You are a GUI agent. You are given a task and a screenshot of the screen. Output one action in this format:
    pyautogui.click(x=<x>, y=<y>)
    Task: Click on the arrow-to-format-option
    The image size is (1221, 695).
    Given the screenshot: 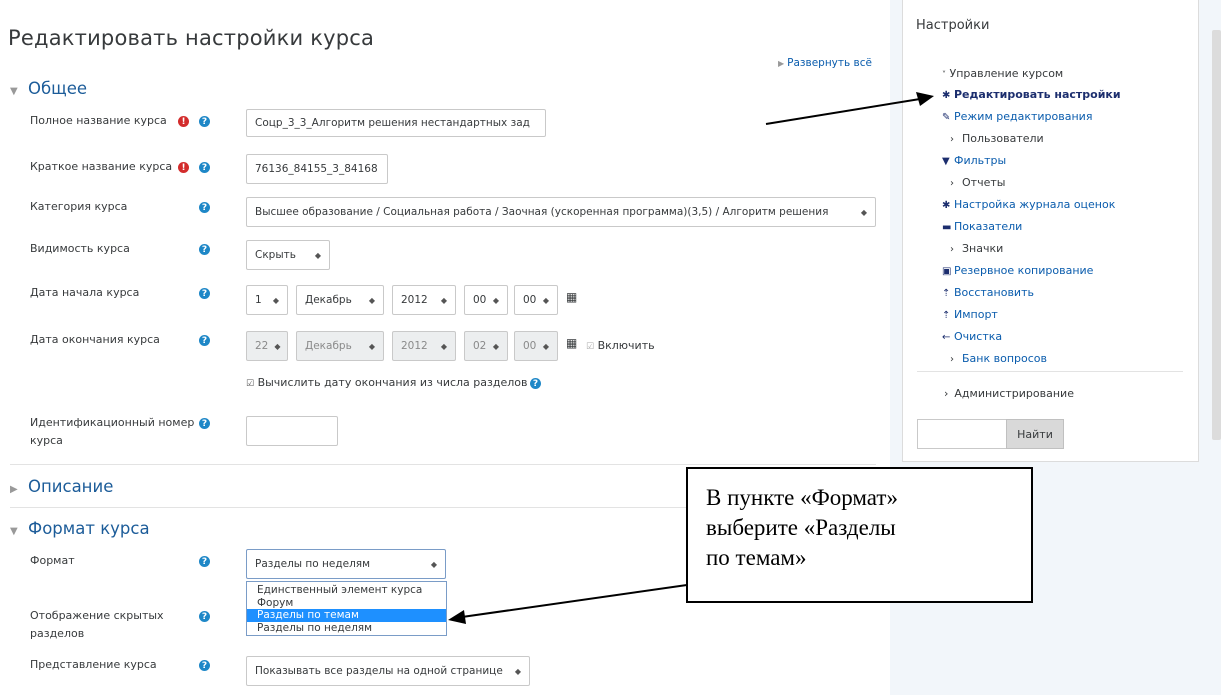 What is the action you would take?
    pyautogui.click(x=585, y=599)
    